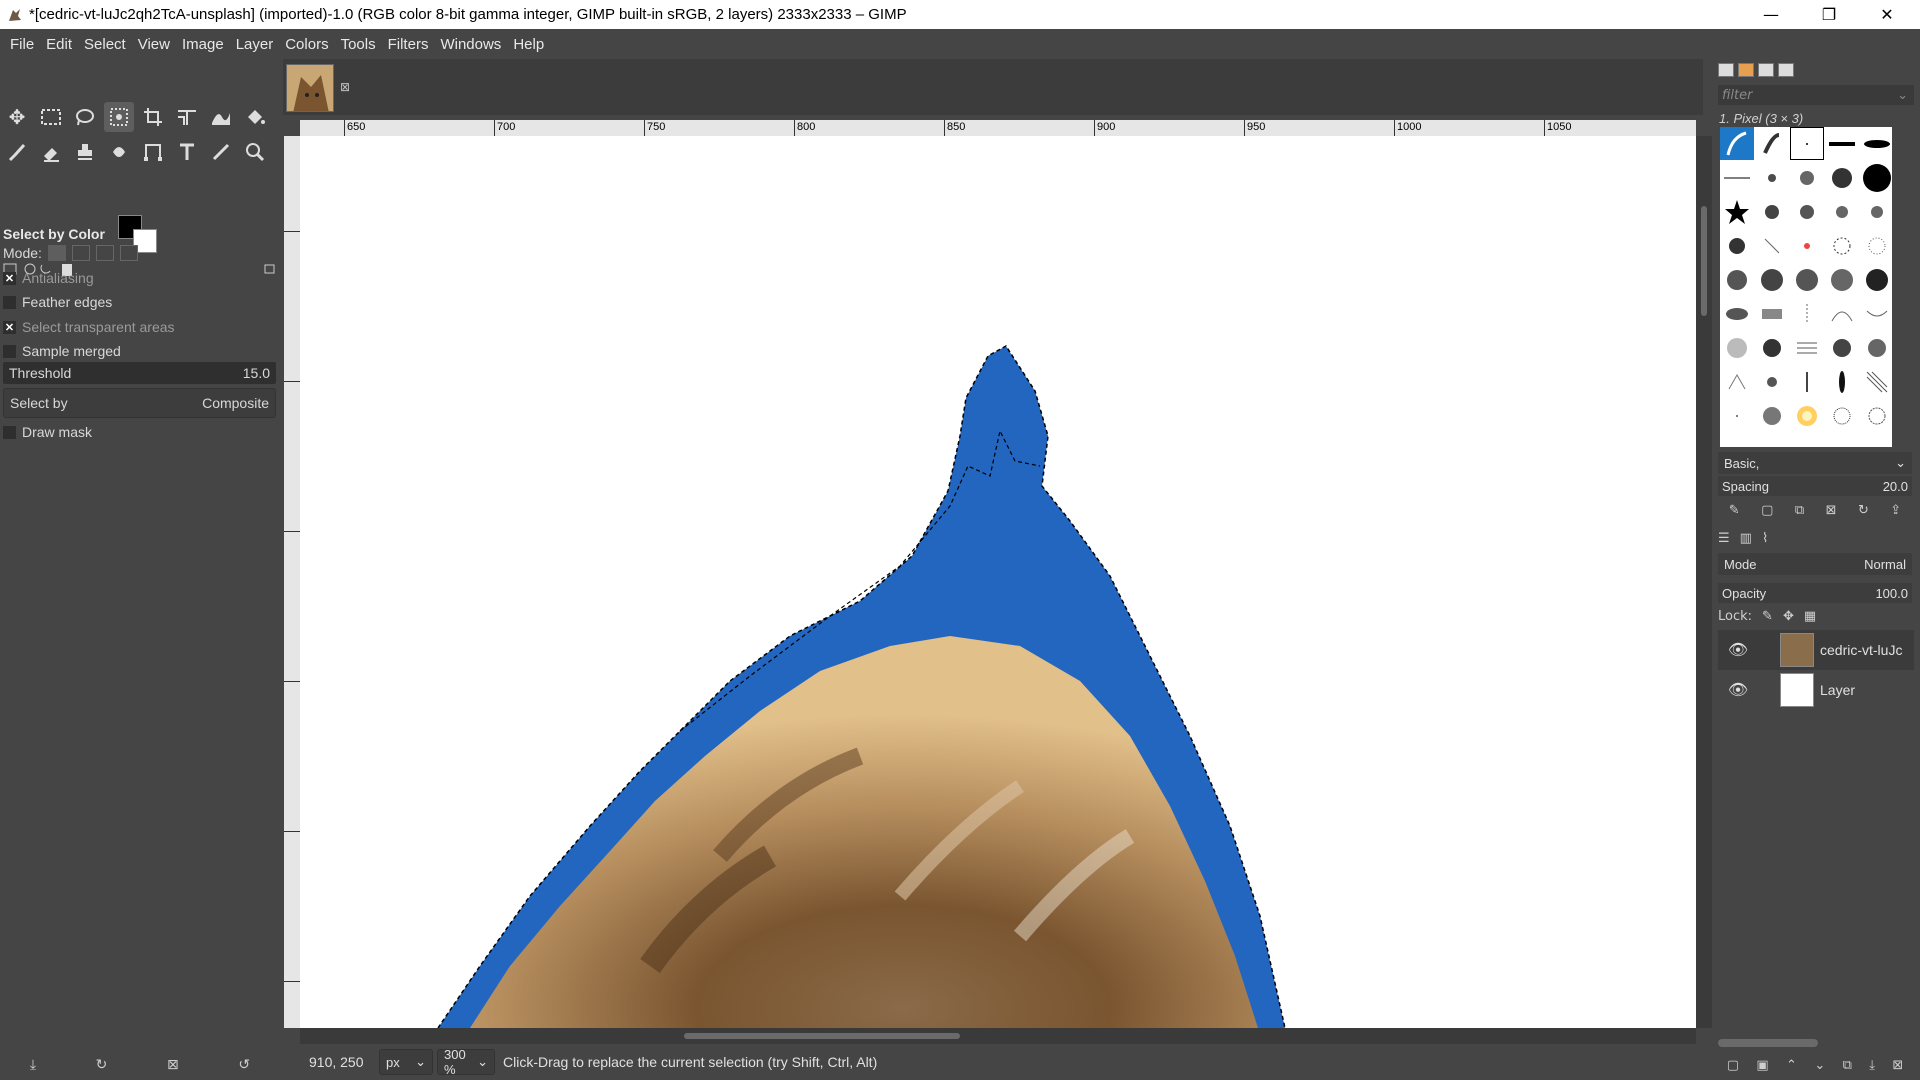 The image size is (1920, 1080). Describe the element at coordinates (345, 87) in the screenshot. I see `close-image-tab-icon: ⊠` at that location.